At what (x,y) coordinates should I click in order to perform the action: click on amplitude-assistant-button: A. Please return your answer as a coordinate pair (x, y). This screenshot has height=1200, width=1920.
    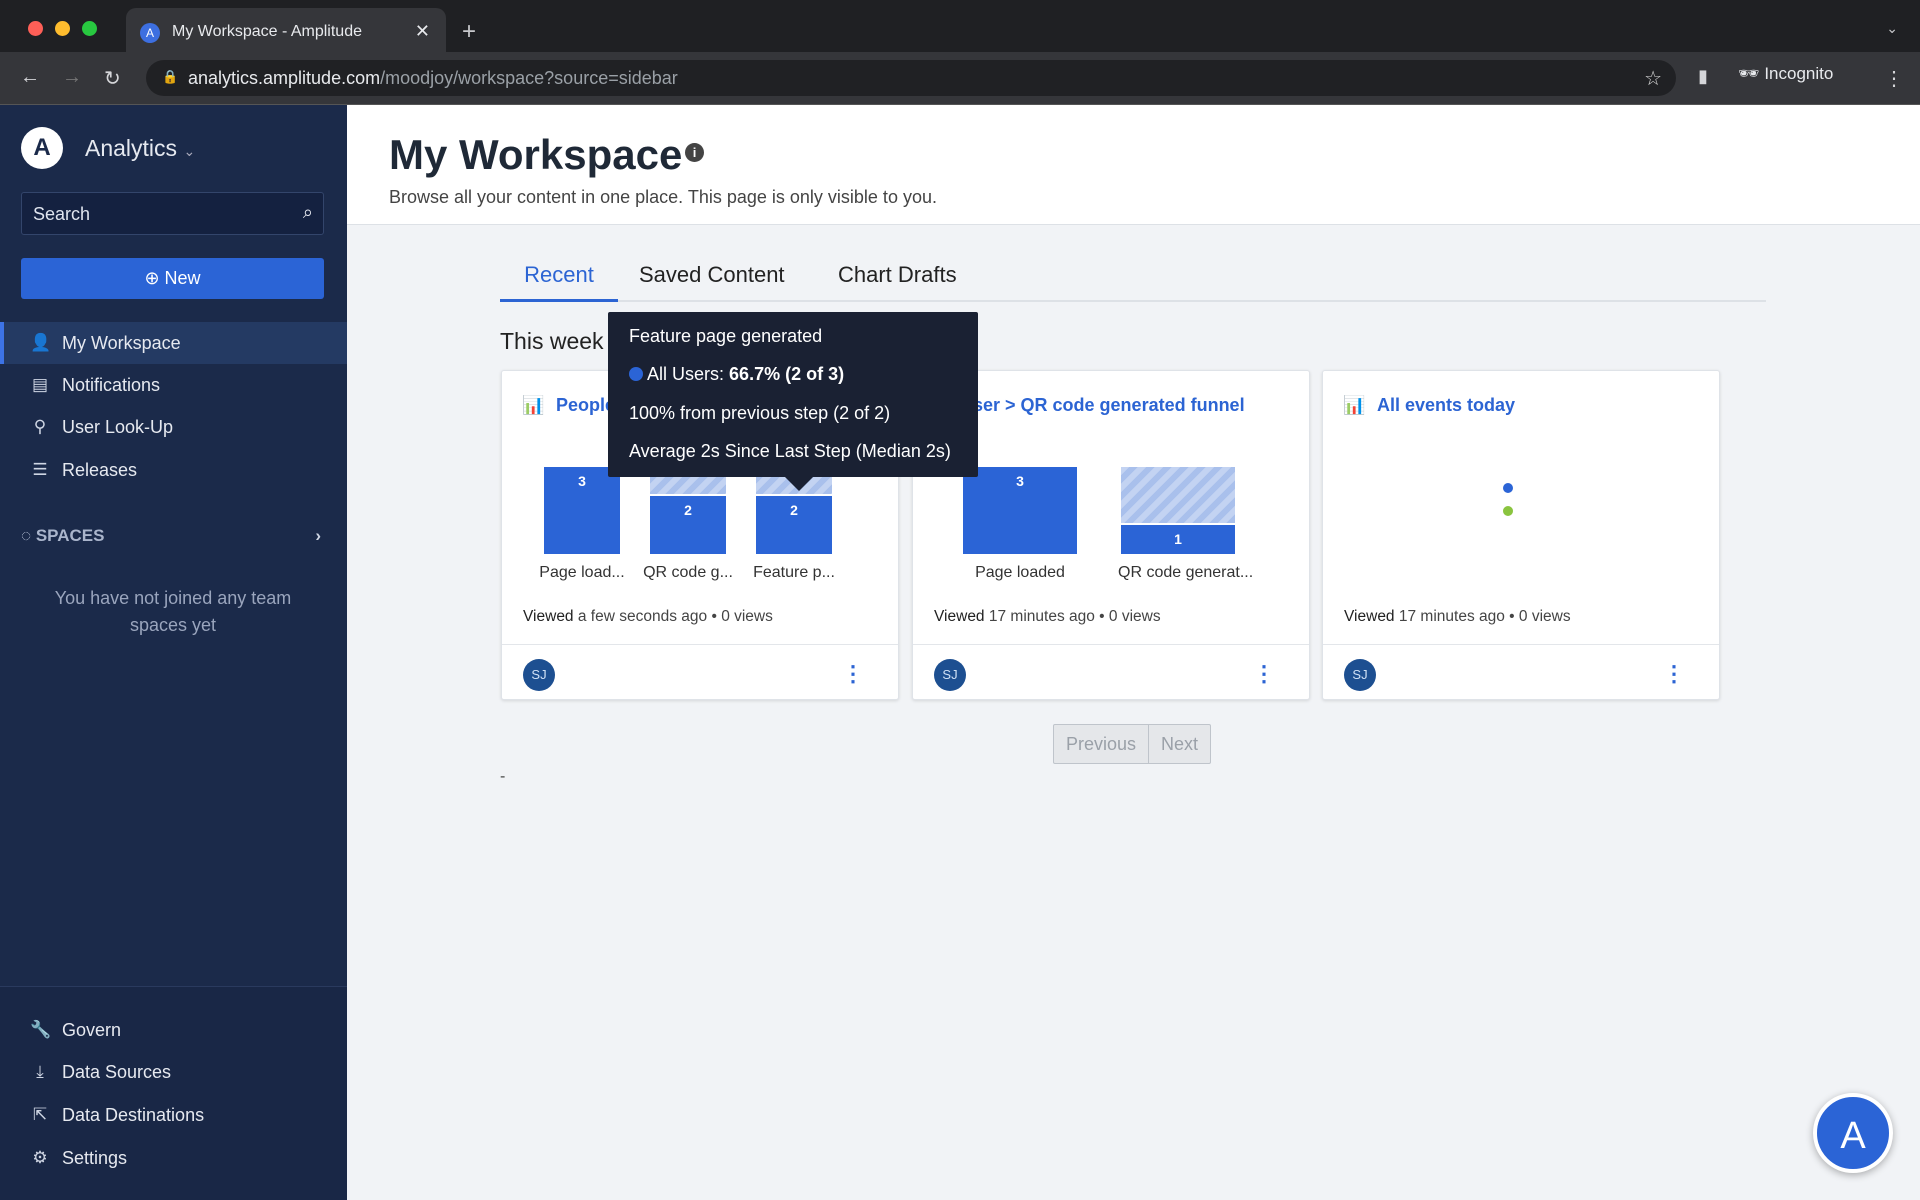
    Looking at the image, I should click on (1853, 1133).